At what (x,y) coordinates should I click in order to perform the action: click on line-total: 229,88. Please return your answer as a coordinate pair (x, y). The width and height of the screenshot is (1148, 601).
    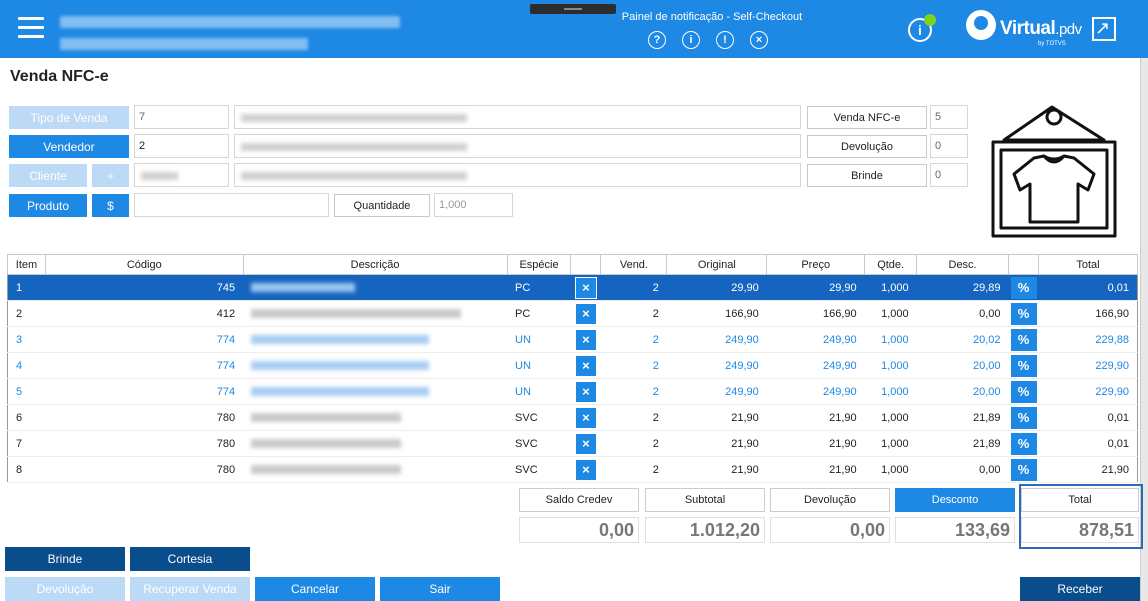
    Looking at the image, I should click on (1088, 339).